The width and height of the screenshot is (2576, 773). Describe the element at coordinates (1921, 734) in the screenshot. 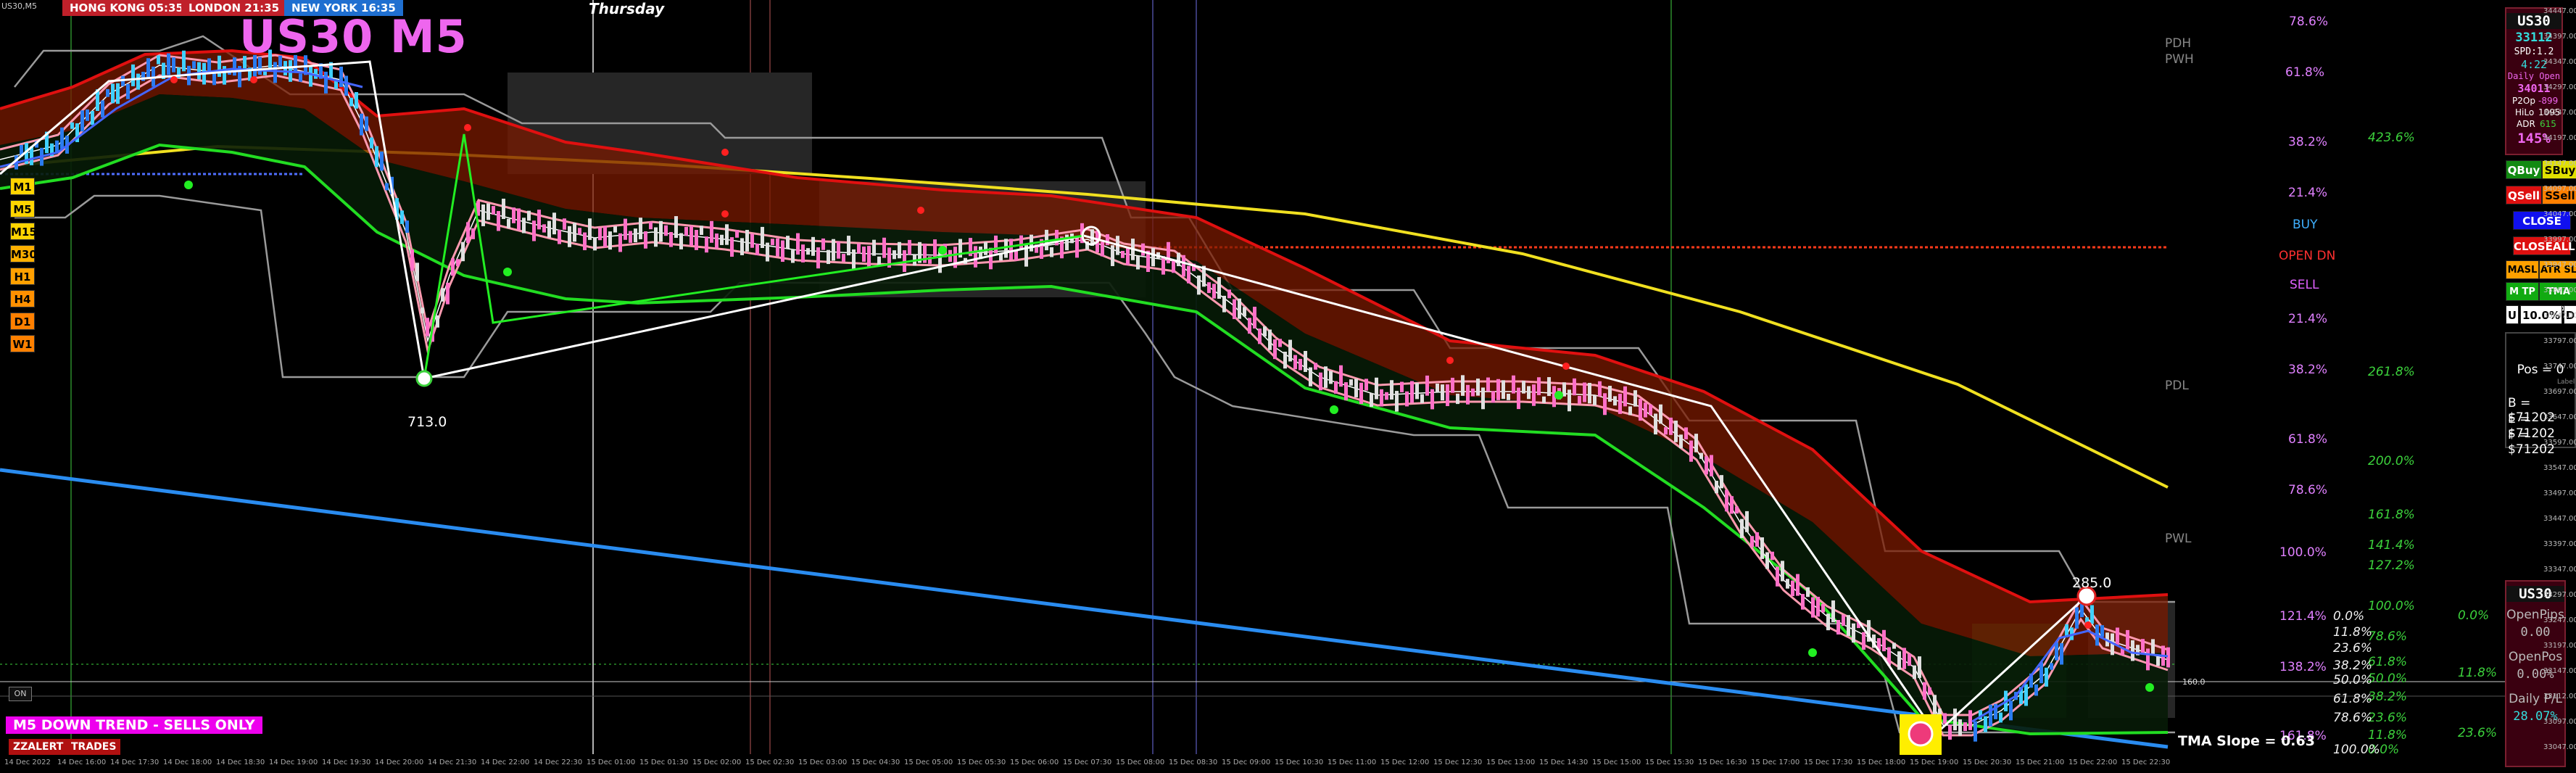

I see `signal-marker` at that location.